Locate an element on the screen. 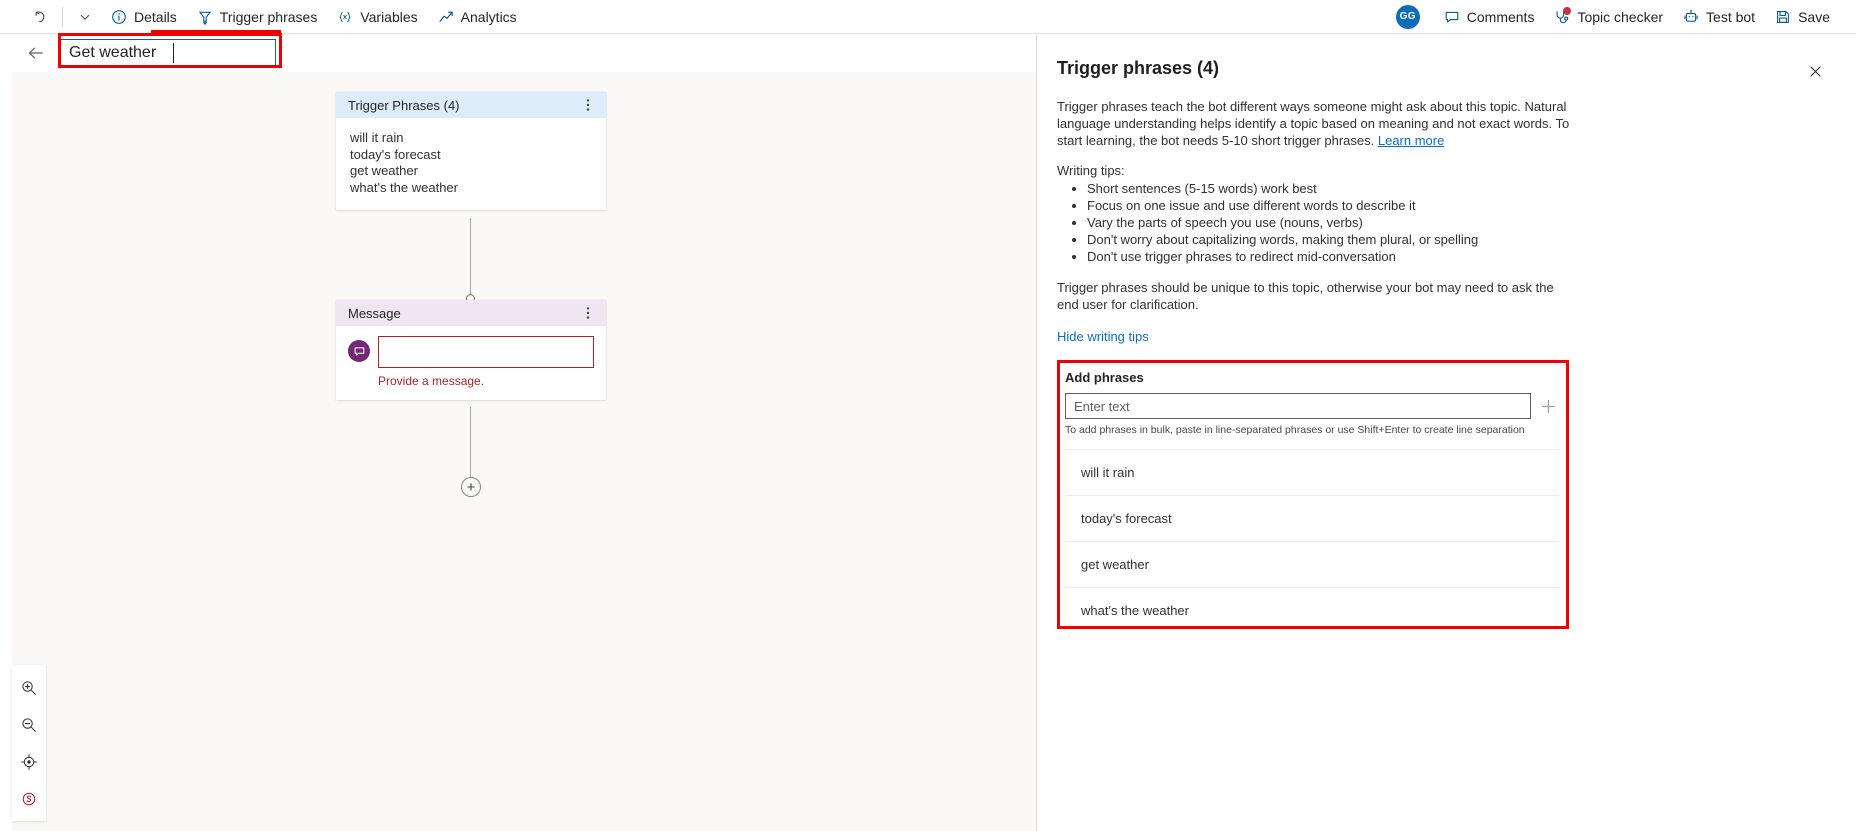 This screenshot has height=831, width=1856. node-message-body is located at coordinates (471, 348).